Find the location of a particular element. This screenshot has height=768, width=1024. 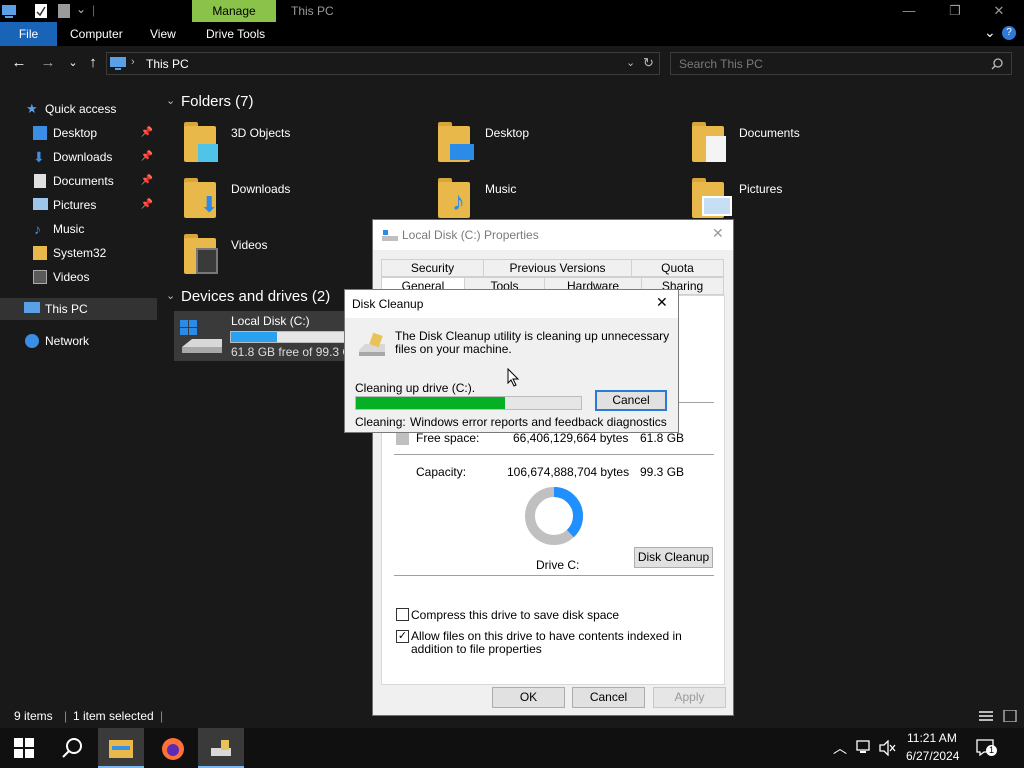

cleanup-progress-bar is located at coordinates (468, 403).